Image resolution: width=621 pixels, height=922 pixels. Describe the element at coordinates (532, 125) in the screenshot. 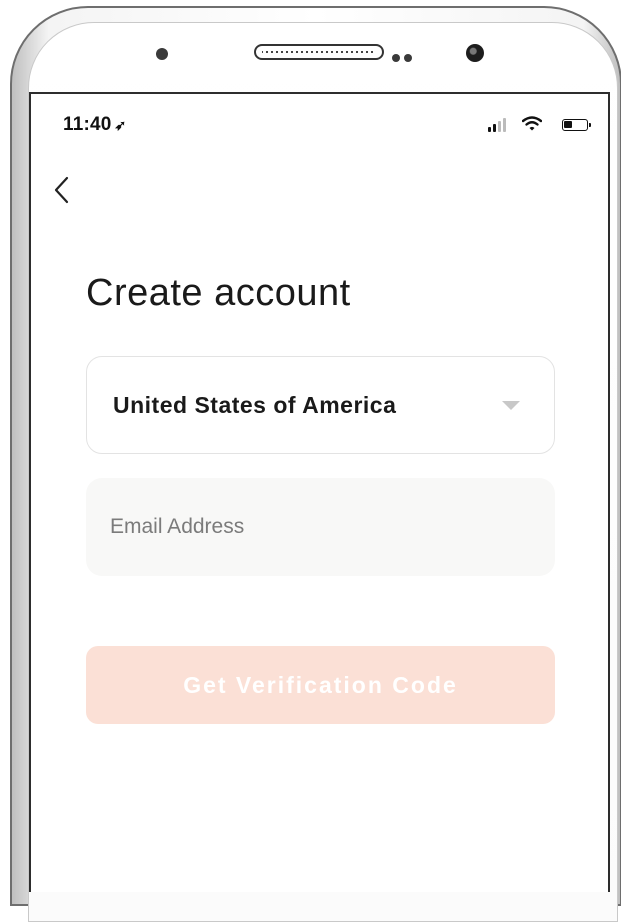

I see `wifi-icon` at that location.